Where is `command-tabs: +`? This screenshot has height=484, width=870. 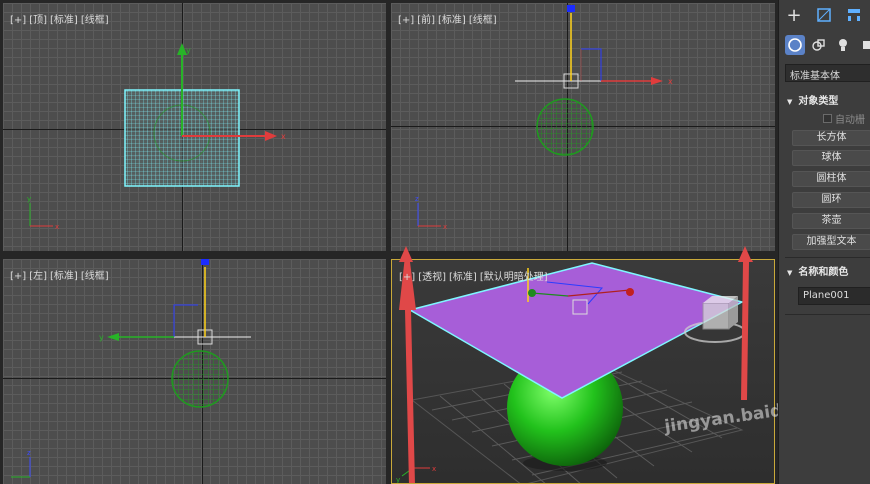
command-tabs: + is located at coordinates (824, 15).